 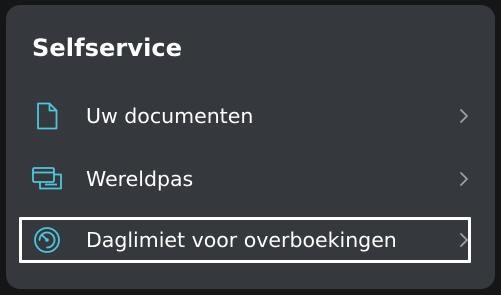 What do you see at coordinates (140, 179) in the screenshot?
I see `menu-item-label: Wereldpas` at bounding box center [140, 179].